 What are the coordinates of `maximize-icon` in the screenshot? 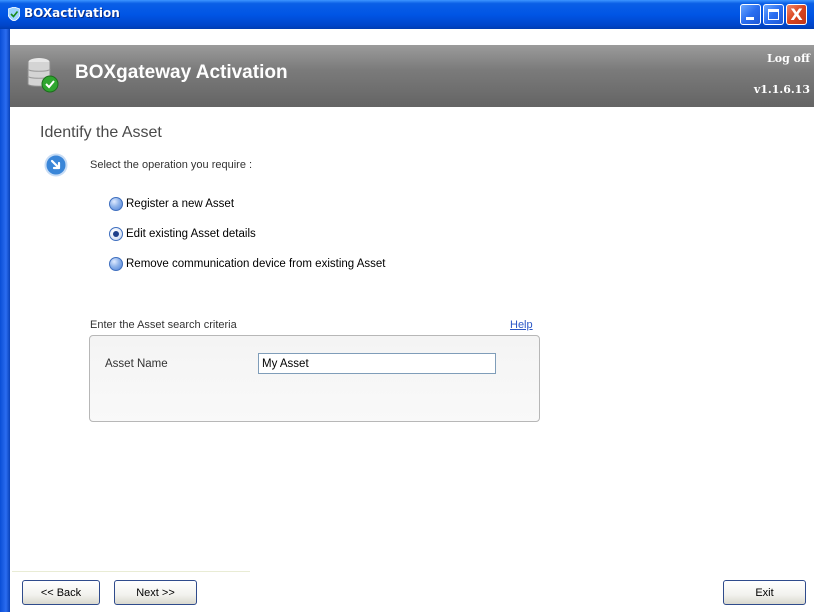 It's located at (773, 14).